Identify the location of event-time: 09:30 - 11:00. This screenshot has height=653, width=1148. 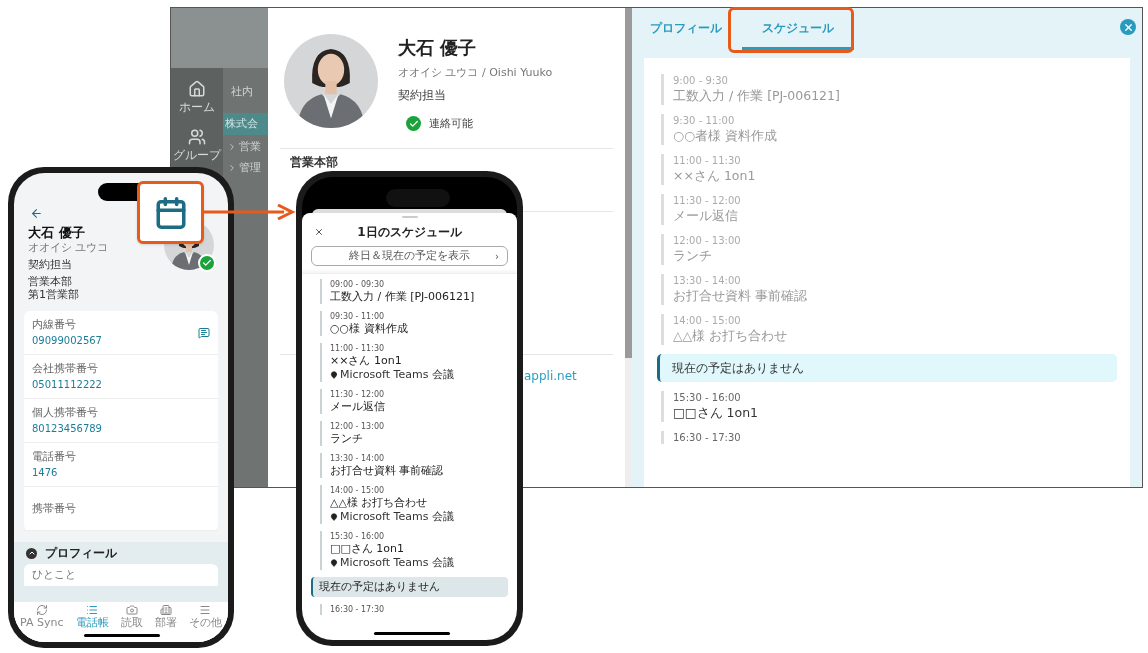
(358, 316).